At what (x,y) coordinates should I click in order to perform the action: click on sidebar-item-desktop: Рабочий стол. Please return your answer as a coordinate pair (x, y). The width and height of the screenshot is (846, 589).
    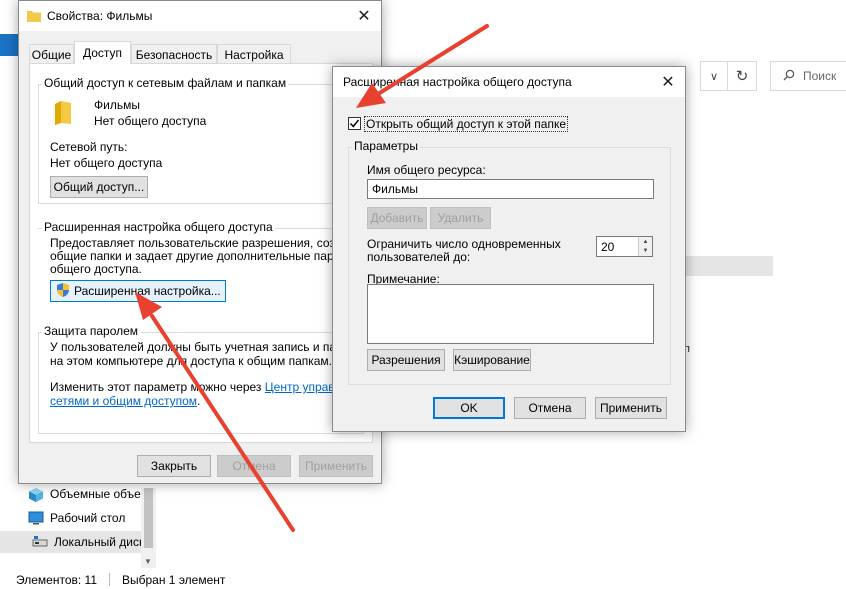
    Looking at the image, I should click on (90, 518).